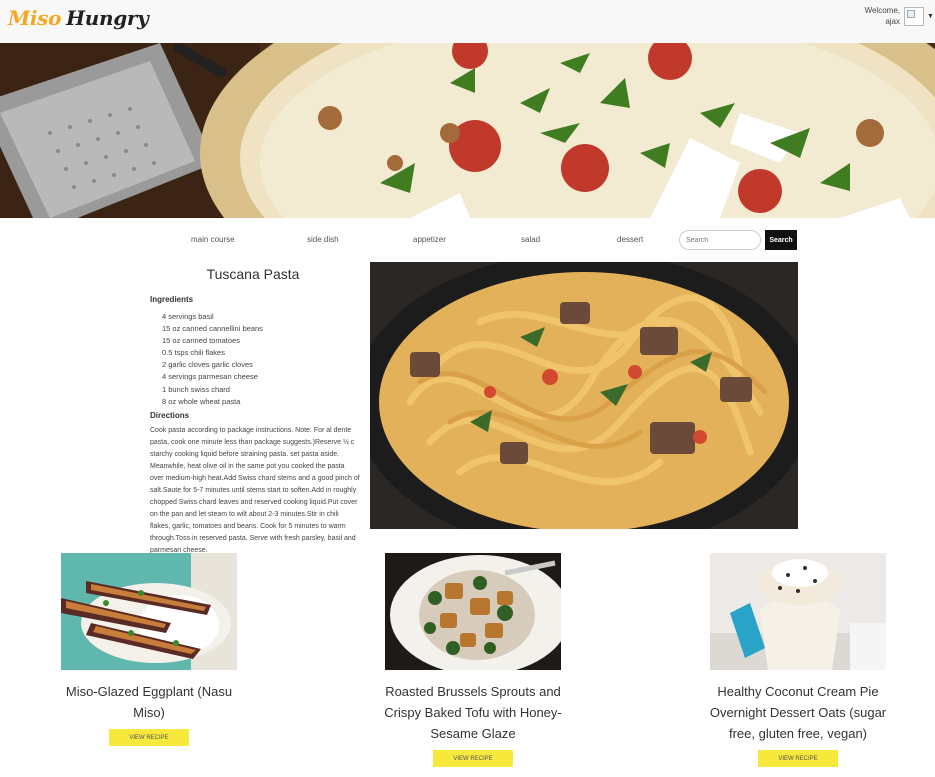 This screenshot has height=777, width=935. Describe the element at coordinates (201, 401) in the screenshot. I see `ingredient-item: 8 oz whole wheat pasta` at that location.